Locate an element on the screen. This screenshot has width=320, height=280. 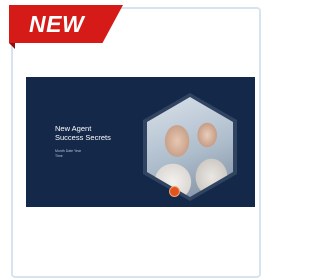
new-badge-label: NEW is located at coordinates (57, 24).